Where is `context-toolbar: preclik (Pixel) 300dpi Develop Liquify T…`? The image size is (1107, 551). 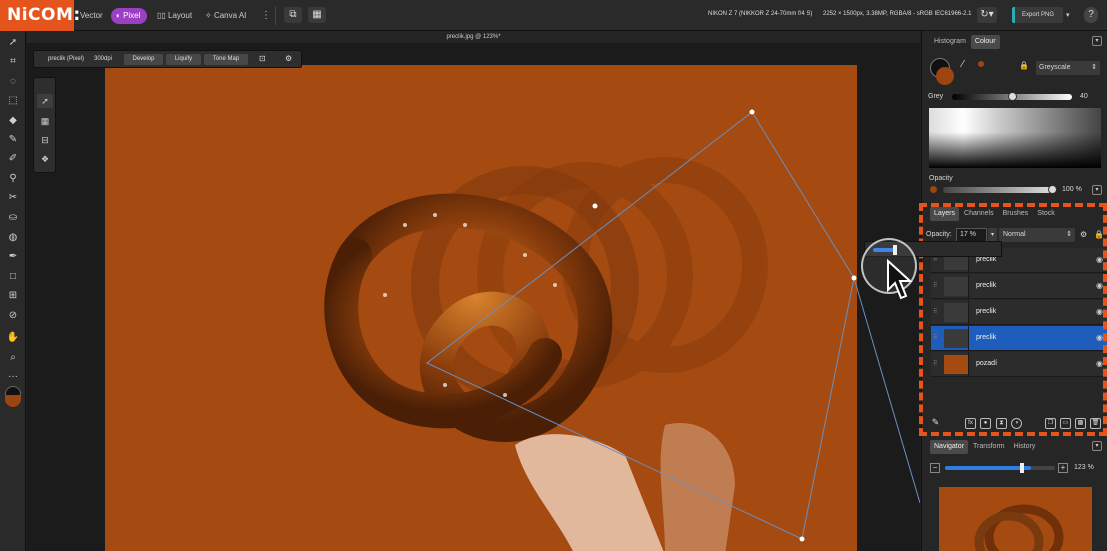 context-toolbar: preclik (Pixel) 300dpi Develop Liquify T… is located at coordinates (167, 59).